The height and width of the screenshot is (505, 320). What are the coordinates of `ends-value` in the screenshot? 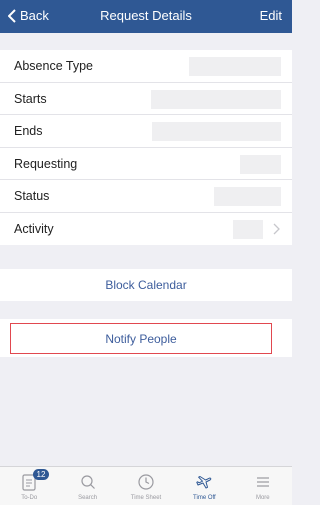 It's located at (216, 131).